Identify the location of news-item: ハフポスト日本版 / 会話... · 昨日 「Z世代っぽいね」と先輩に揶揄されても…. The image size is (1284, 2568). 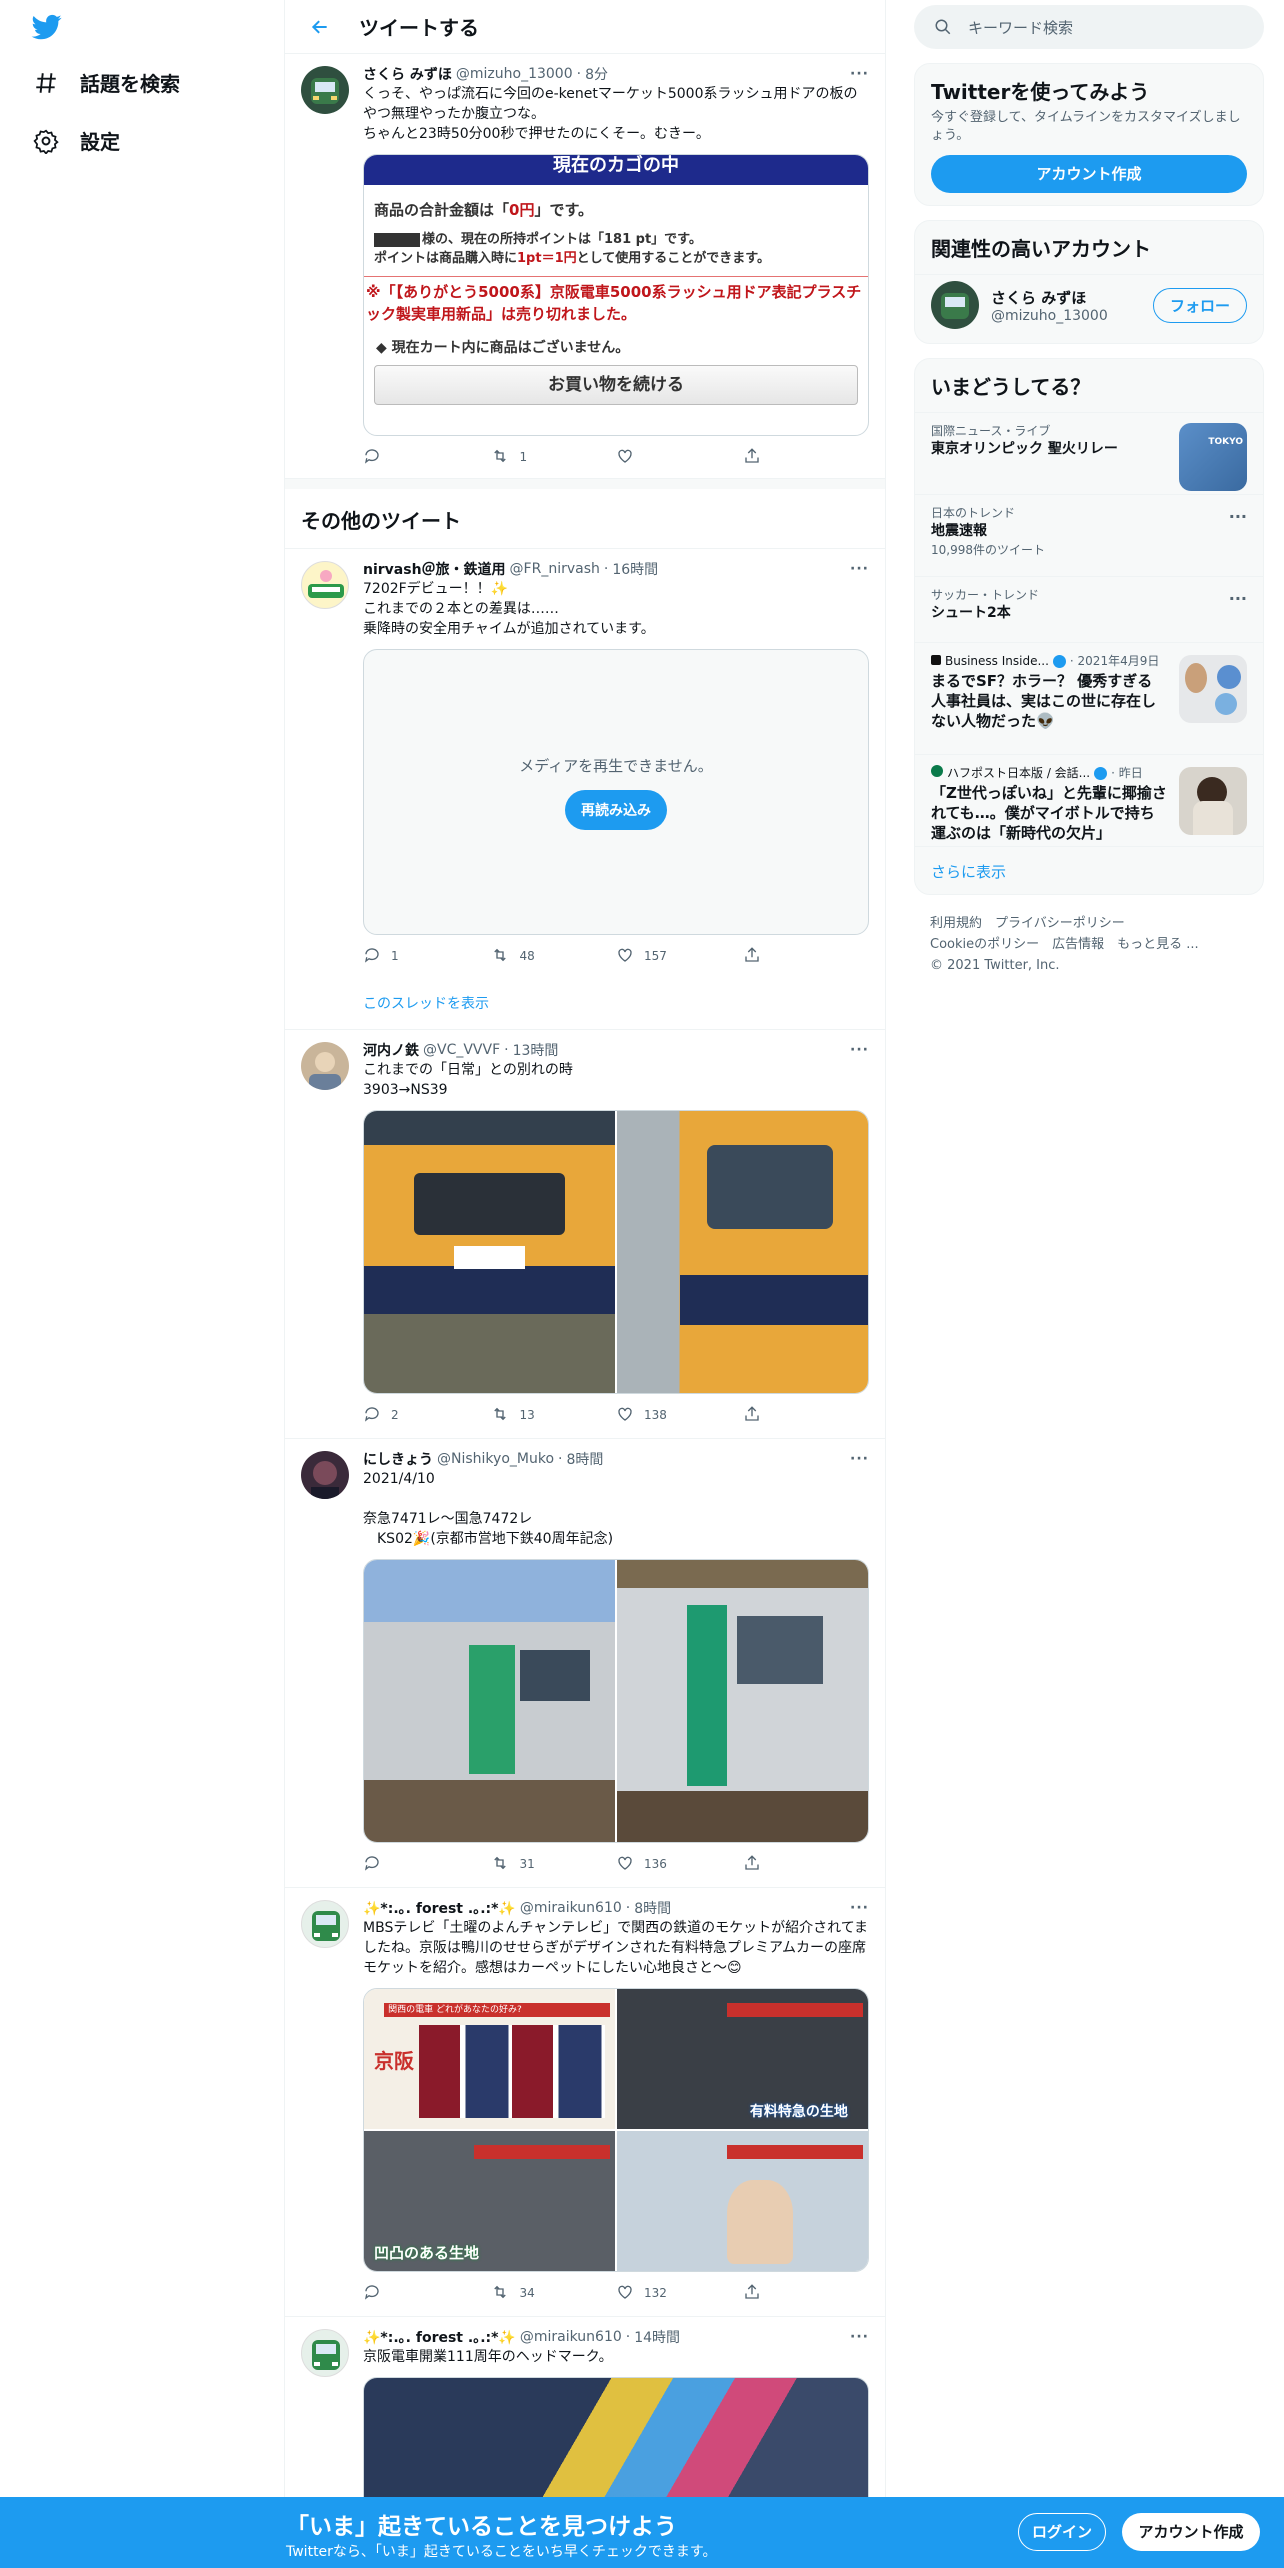
(1089, 800).